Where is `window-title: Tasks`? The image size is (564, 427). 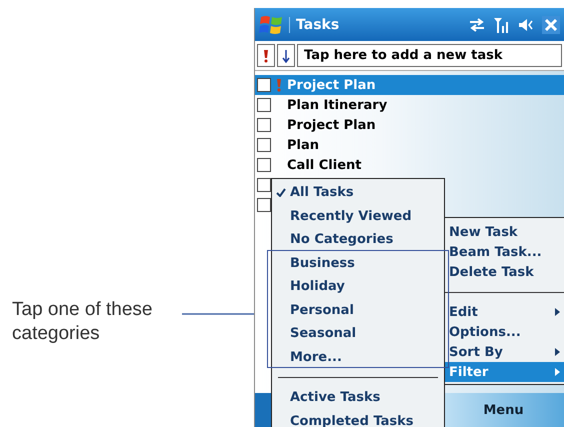
window-title: Tasks is located at coordinates (375, 24).